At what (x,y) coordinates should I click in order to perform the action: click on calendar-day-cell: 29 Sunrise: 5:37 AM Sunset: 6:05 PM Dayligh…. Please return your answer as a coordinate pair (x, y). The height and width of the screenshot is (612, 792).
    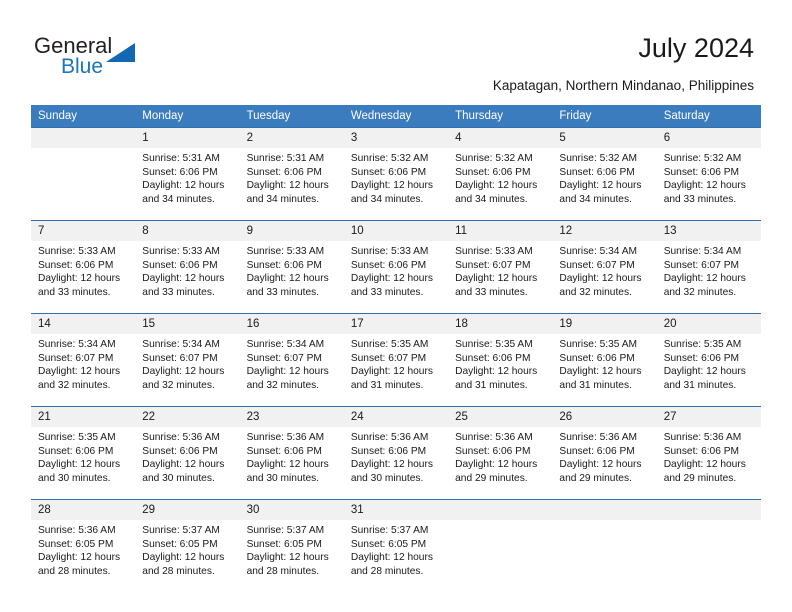
    Looking at the image, I should click on (187, 545).